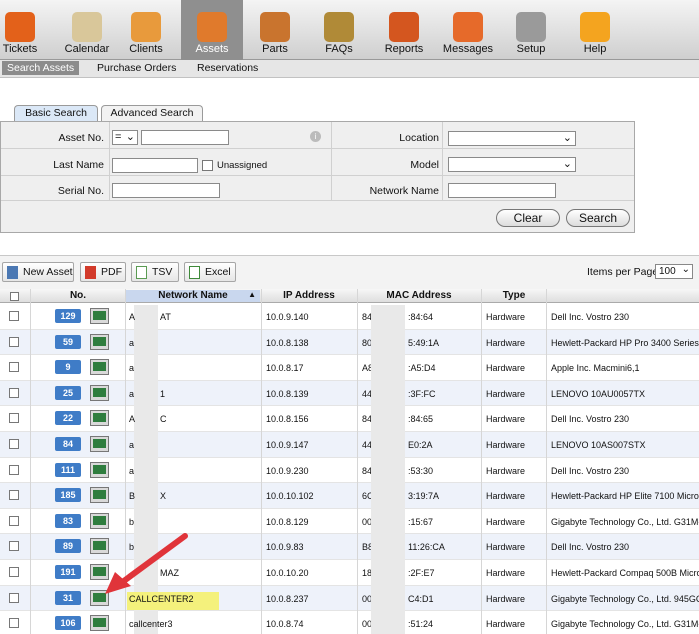 The height and width of the screenshot is (634, 699). What do you see at coordinates (68, 392) in the screenshot?
I see `asset-number-badge: 25` at bounding box center [68, 392].